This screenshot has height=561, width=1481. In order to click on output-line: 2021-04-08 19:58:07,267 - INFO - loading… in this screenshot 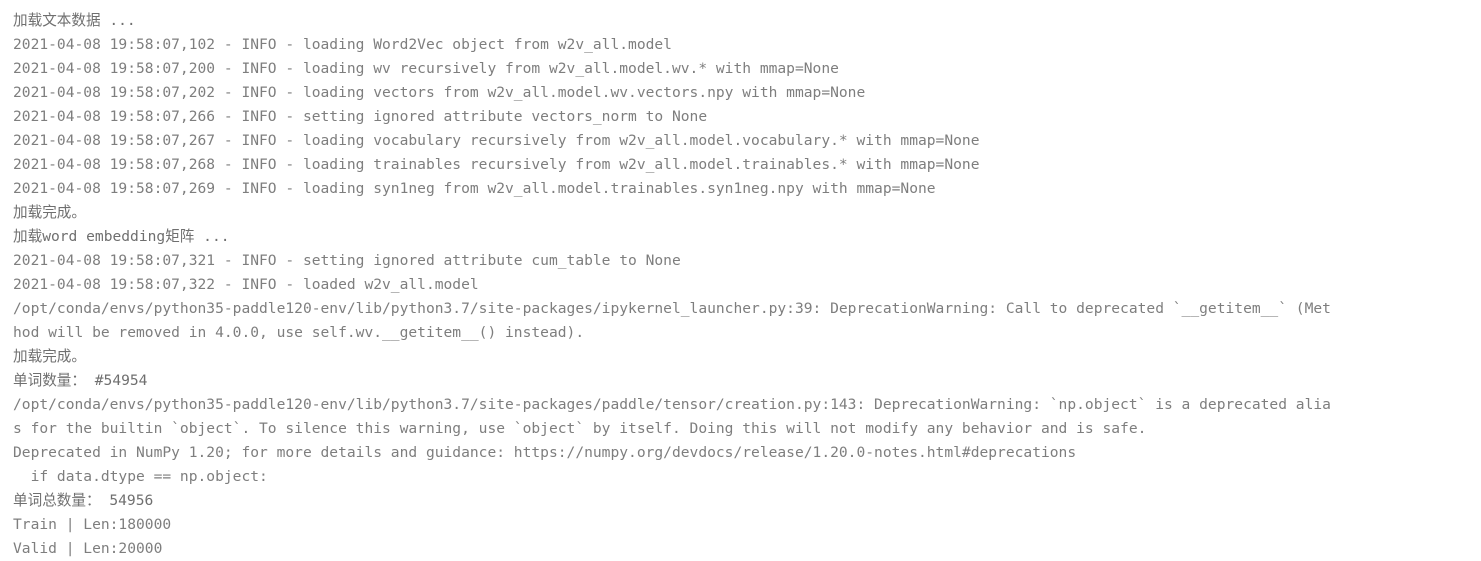, I will do `click(496, 140)`.